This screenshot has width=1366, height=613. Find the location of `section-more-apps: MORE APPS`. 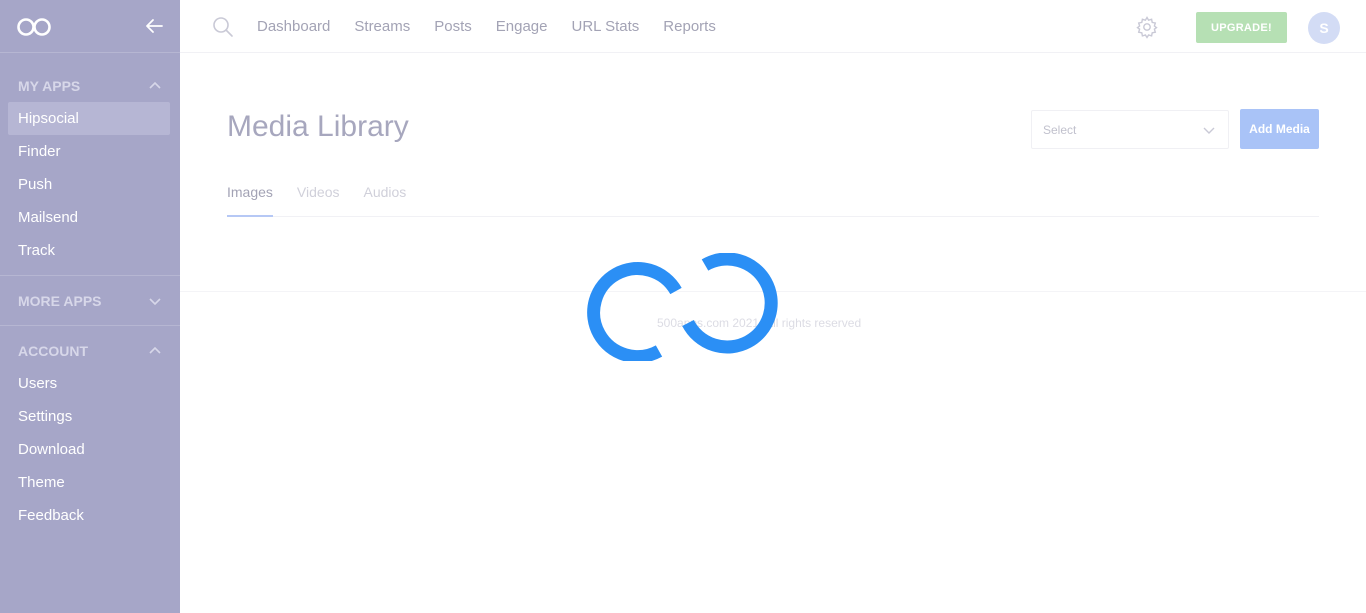

section-more-apps: MORE APPS is located at coordinates (90, 300).